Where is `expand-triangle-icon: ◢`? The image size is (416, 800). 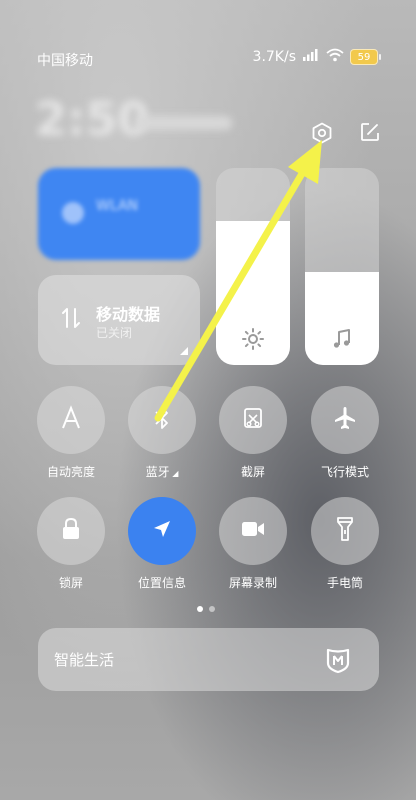 expand-triangle-icon: ◢ is located at coordinates (174, 473).